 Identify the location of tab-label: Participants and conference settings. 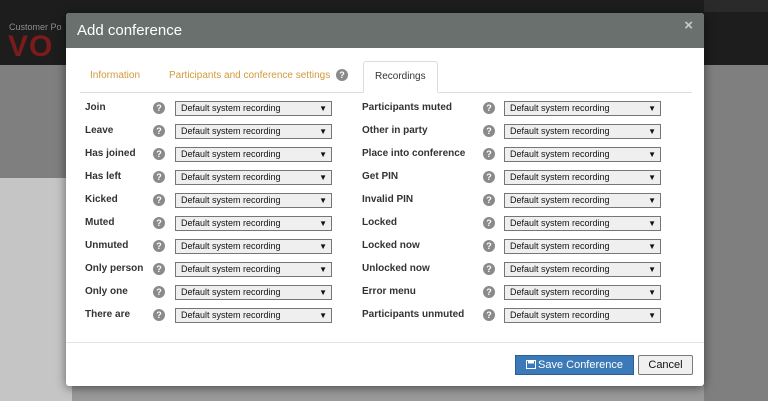
(250, 75).